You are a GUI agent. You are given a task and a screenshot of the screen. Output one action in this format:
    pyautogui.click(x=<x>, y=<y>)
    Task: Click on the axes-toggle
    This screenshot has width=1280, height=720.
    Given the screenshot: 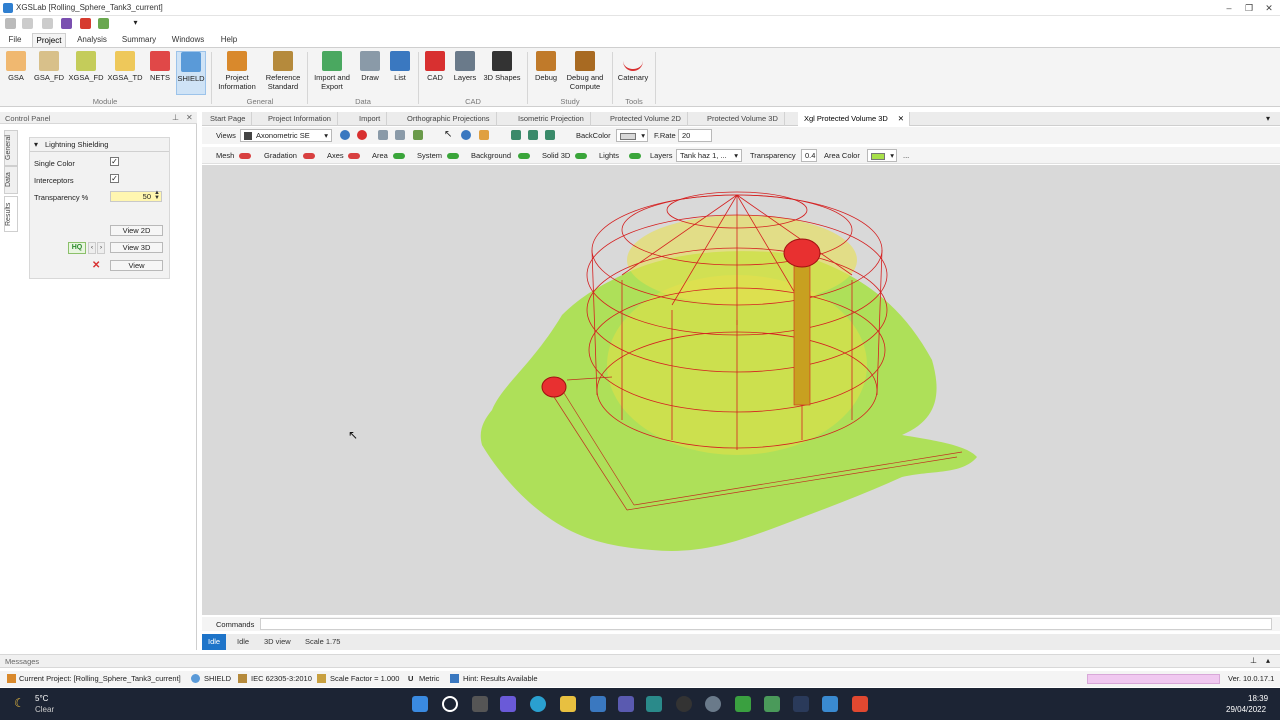 What is the action you would take?
    pyautogui.click(x=354, y=156)
    